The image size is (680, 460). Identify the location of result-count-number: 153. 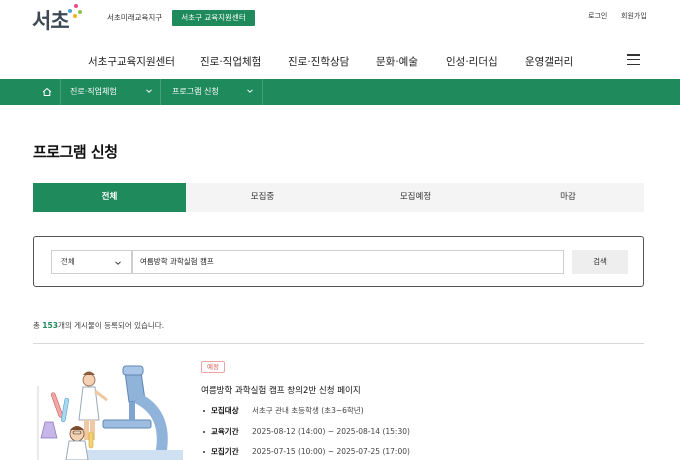
(50, 325).